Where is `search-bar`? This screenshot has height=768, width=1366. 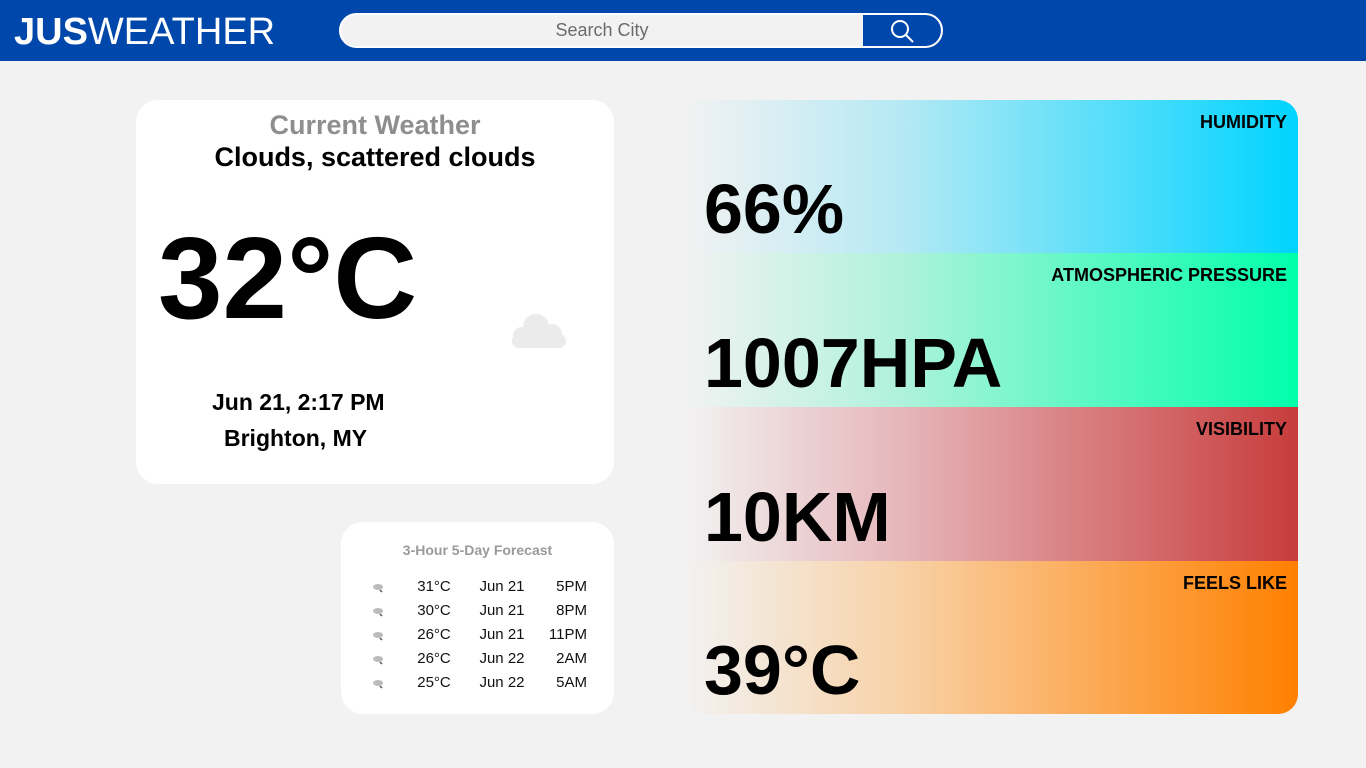
search-bar is located at coordinates (641, 30).